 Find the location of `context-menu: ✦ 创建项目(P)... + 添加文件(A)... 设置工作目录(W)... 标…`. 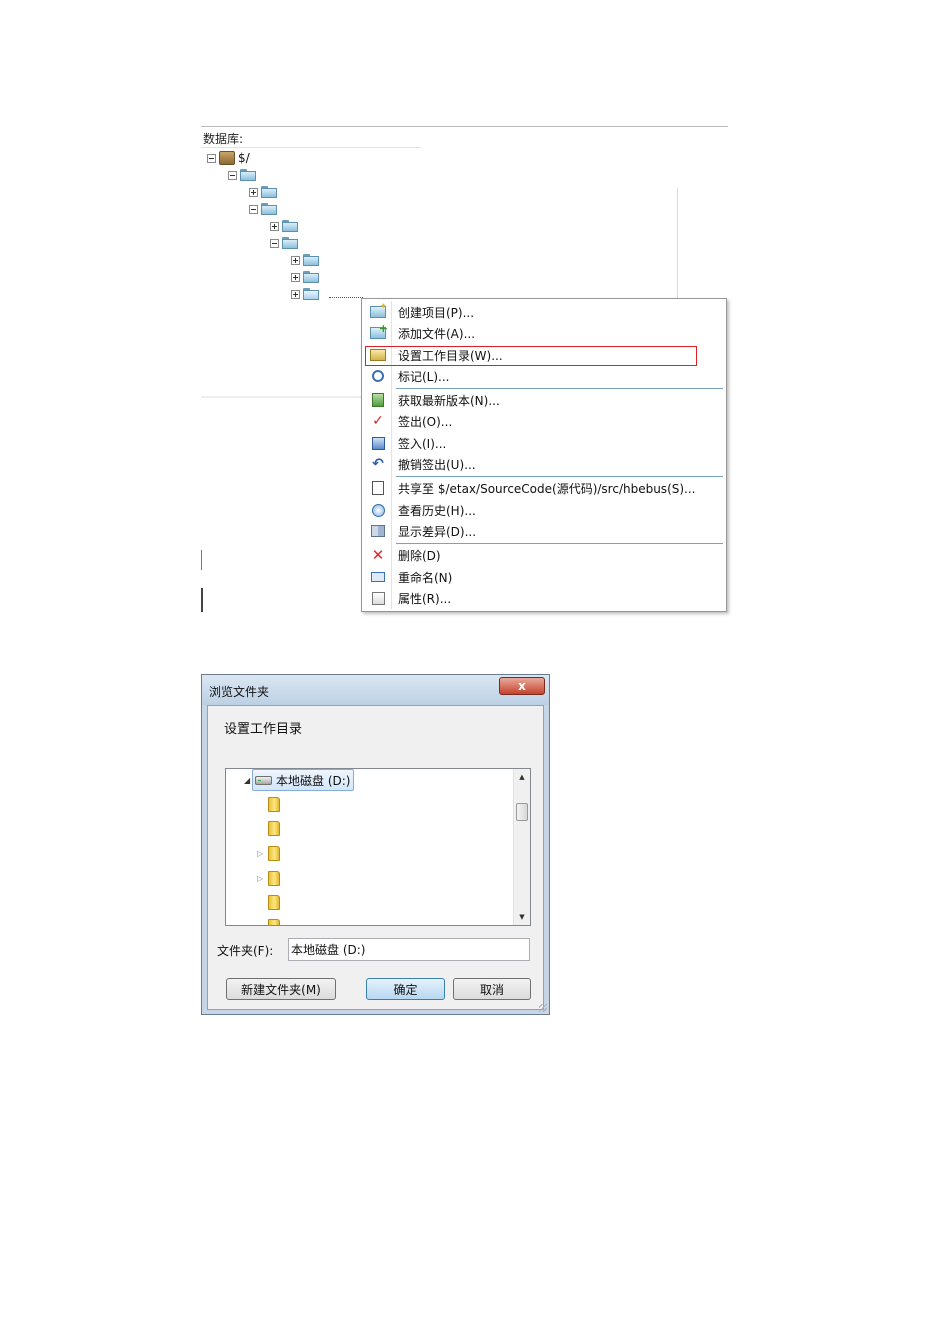

context-menu: ✦ 创建项目(P)... + 添加文件(A)... 设置工作目录(W)... 标… is located at coordinates (544, 455).